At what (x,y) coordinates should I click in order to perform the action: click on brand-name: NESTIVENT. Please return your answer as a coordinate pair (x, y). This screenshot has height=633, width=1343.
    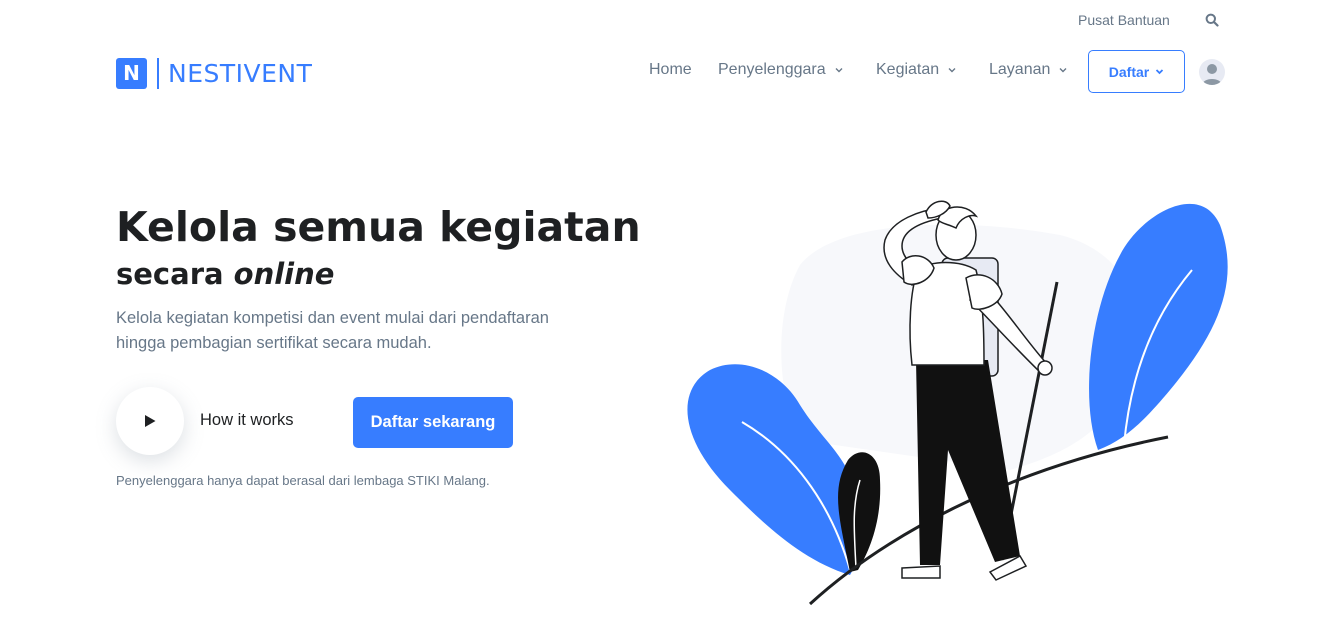
    Looking at the image, I should click on (240, 73).